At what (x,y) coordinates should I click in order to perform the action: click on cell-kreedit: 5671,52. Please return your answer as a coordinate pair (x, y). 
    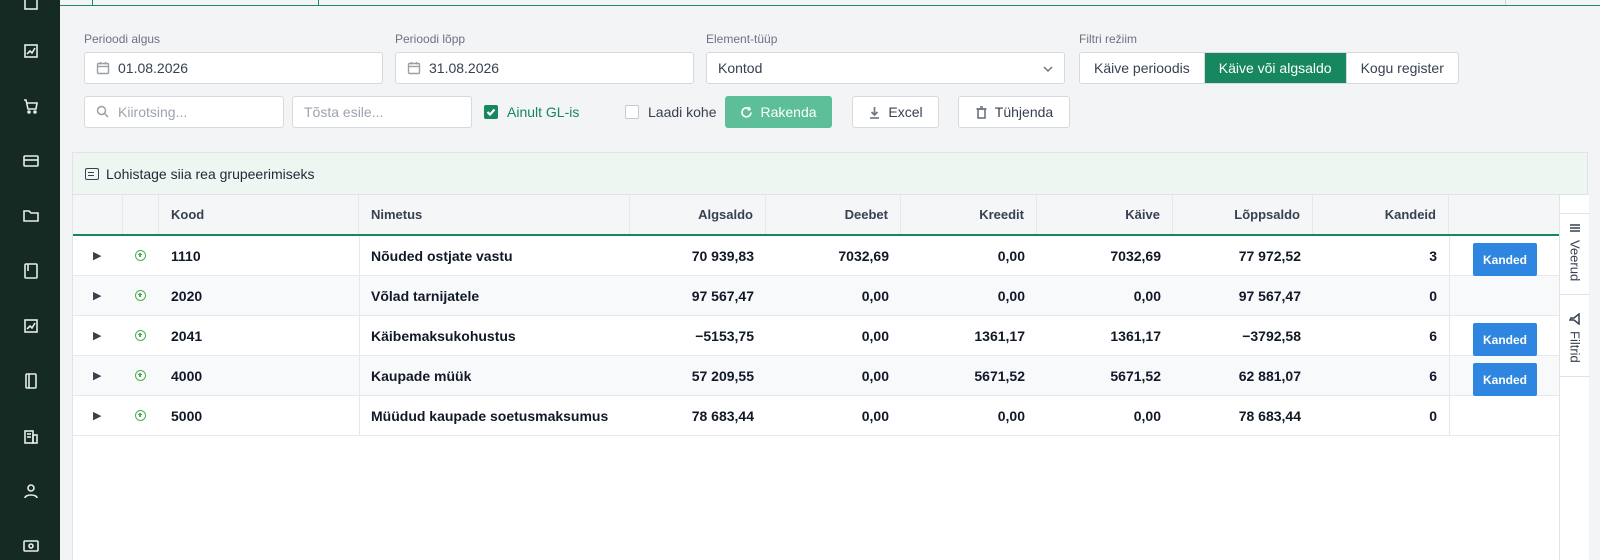
    Looking at the image, I should click on (999, 375).